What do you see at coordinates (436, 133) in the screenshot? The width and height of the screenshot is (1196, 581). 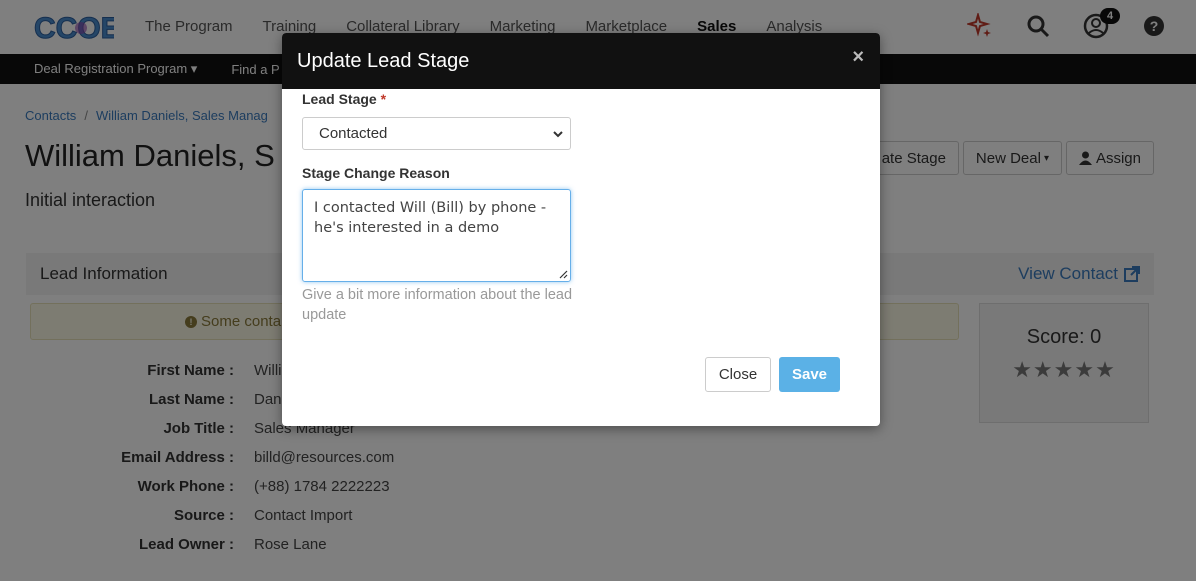 I see `lead-stage-select: Contacted` at bounding box center [436, 133].